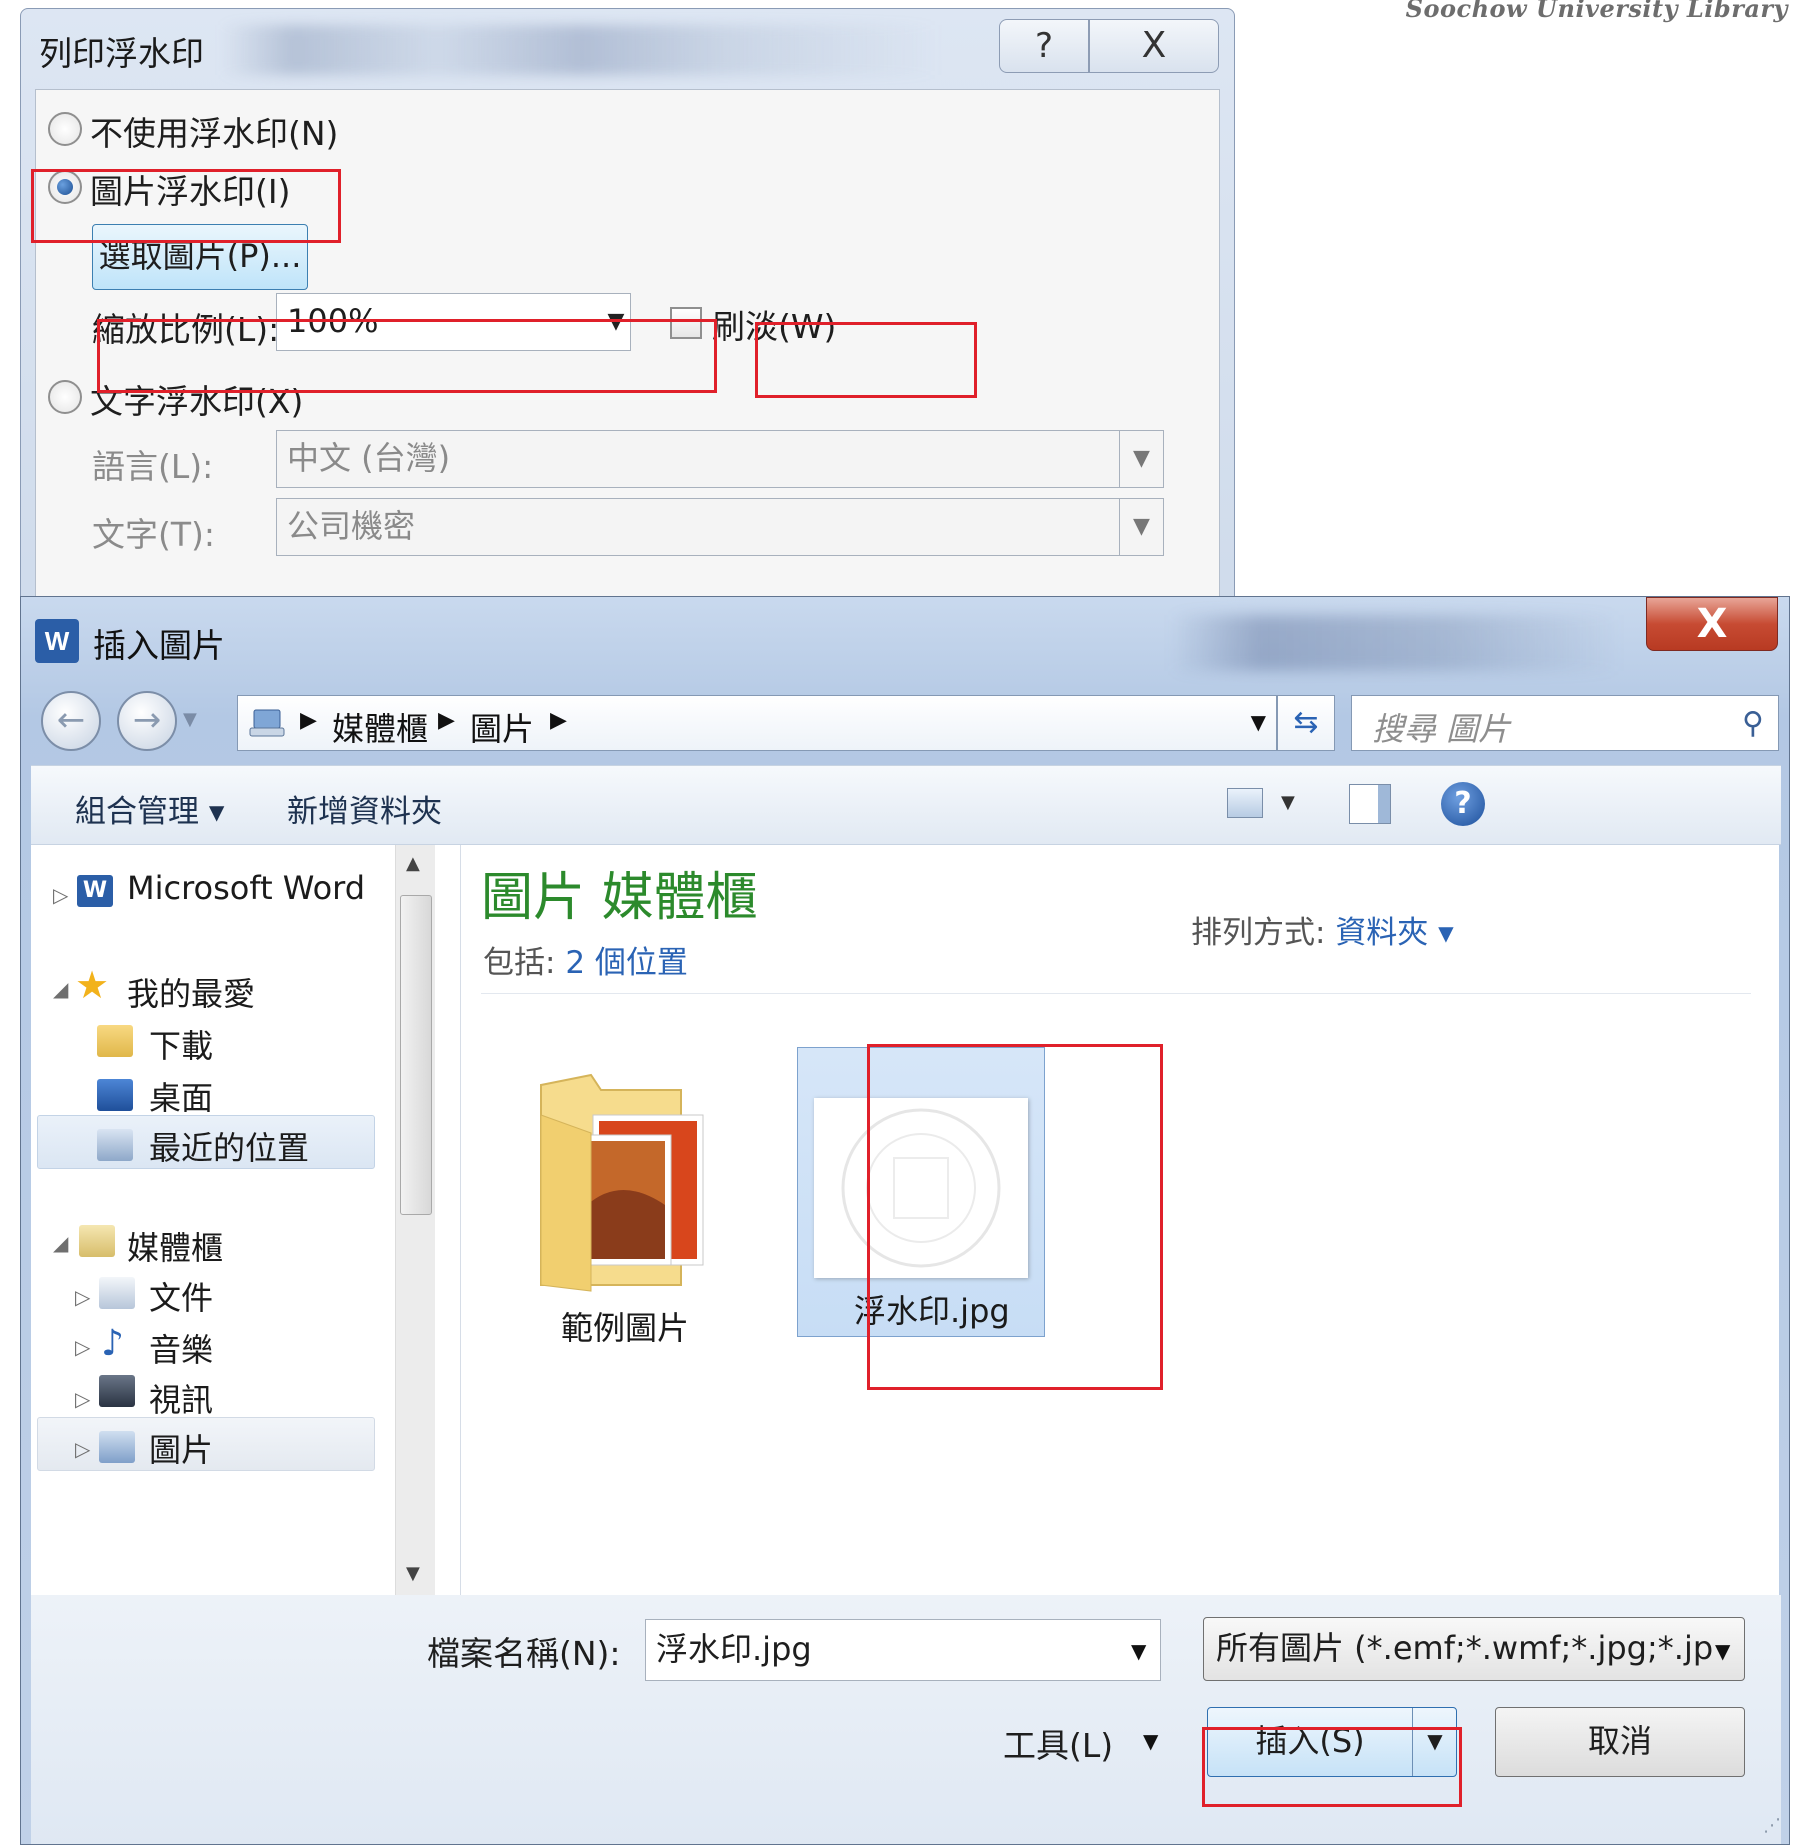 This screenshot has height=1845, width=1802. I want to click on resize-grip-icon: ⋰, so click(1772, 1825).